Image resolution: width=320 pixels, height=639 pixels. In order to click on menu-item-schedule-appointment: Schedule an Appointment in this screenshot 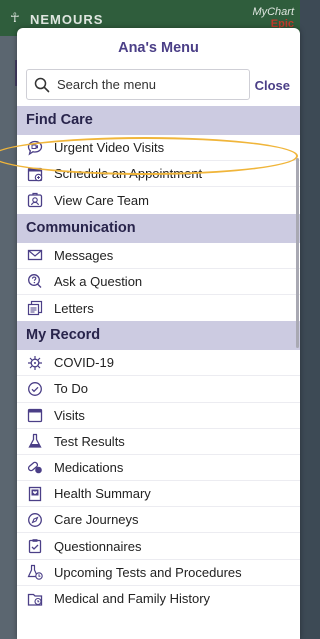, I will do `click(158, 174)`.